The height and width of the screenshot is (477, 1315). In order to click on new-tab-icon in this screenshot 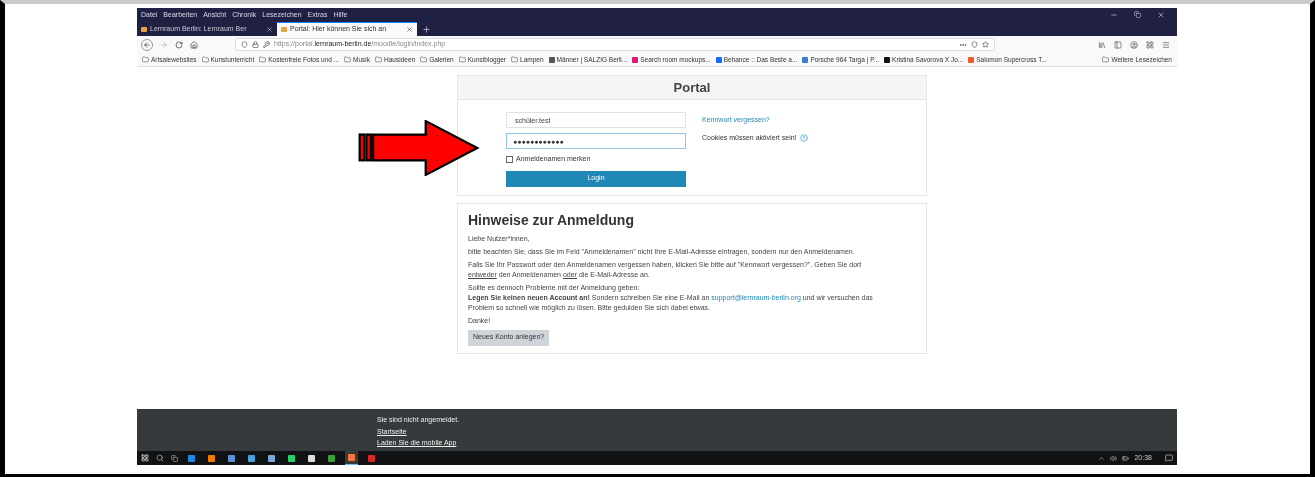, I will do `click(426, 29)`.